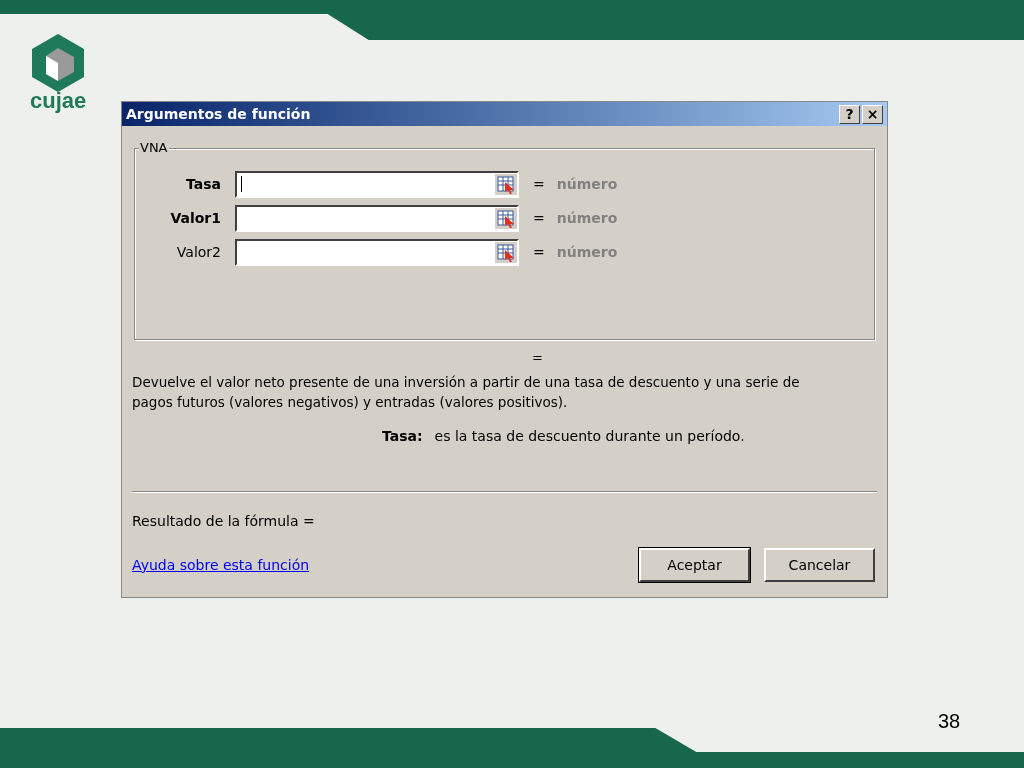  I want to click on ok-button: Aceptar, so click(694, 565).